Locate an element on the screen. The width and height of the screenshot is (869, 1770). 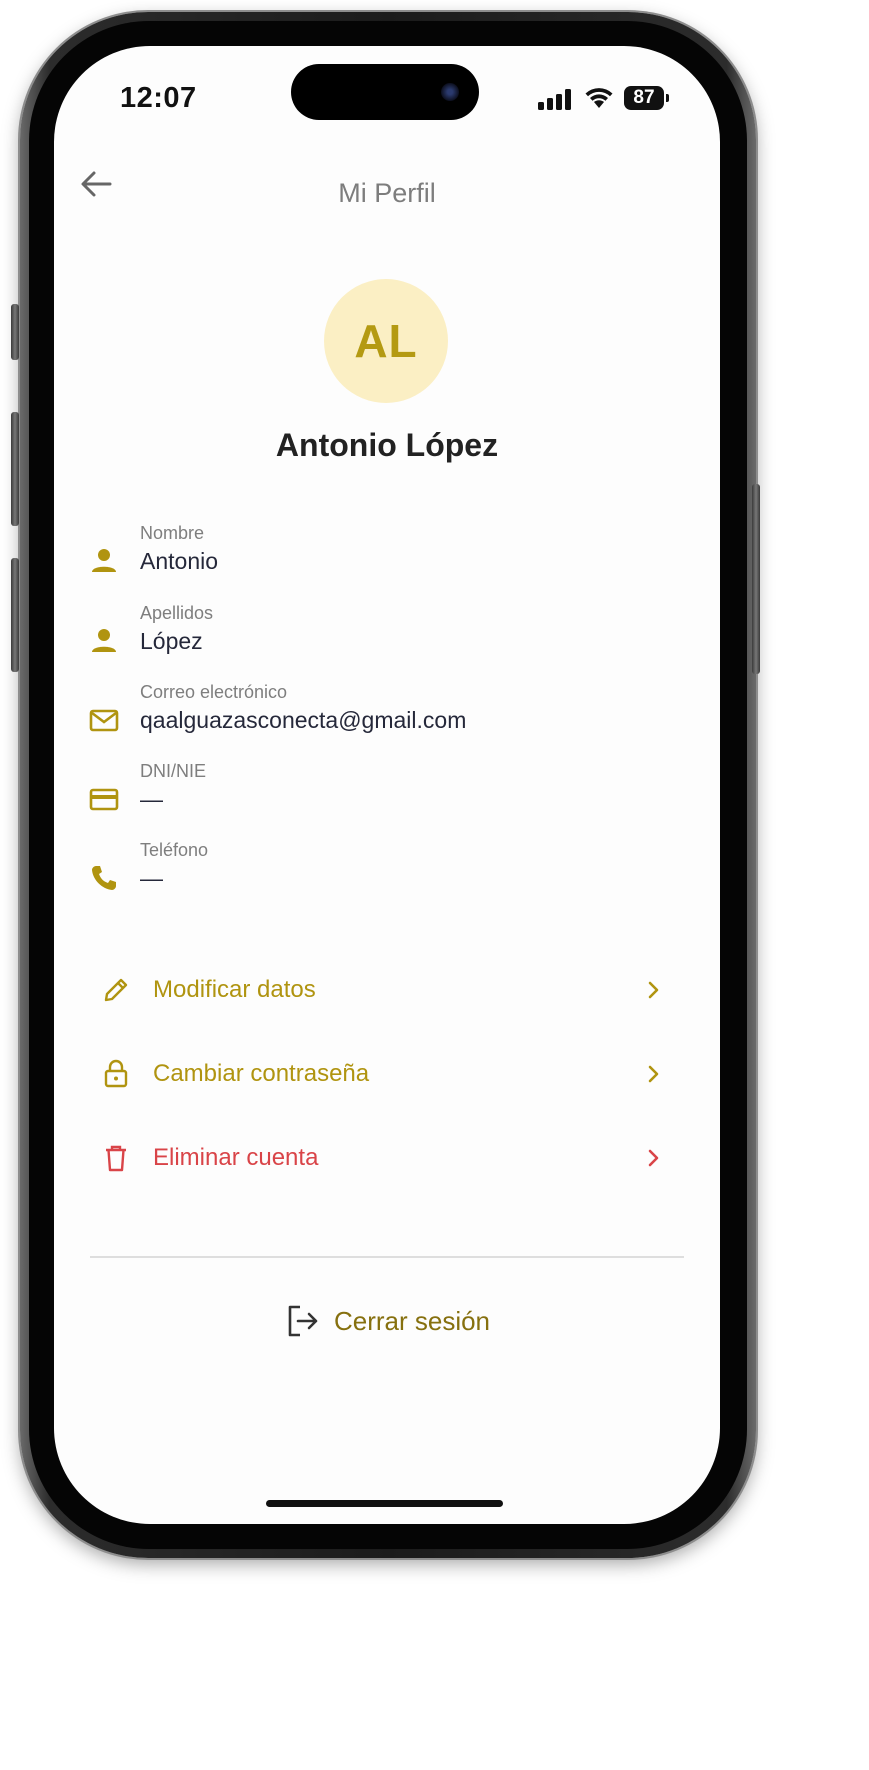
action-label: Cambiar contraseña is located at coordinates (261, 1073).